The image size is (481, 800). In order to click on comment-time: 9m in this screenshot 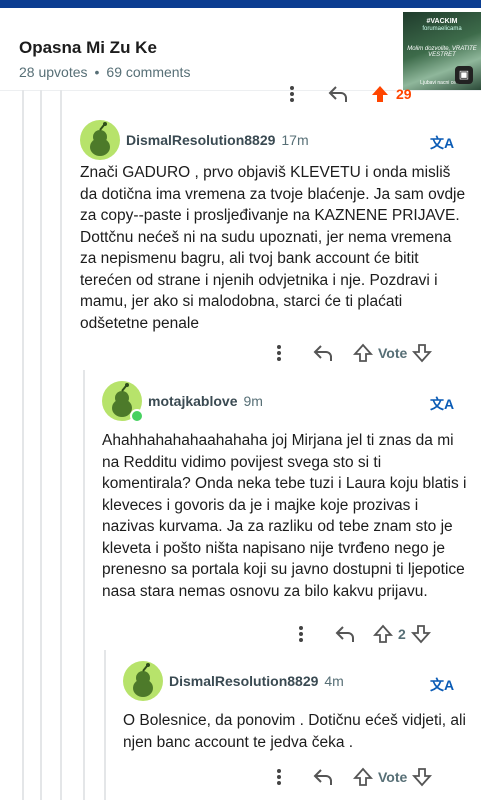, I will do `click(253, 401)`.